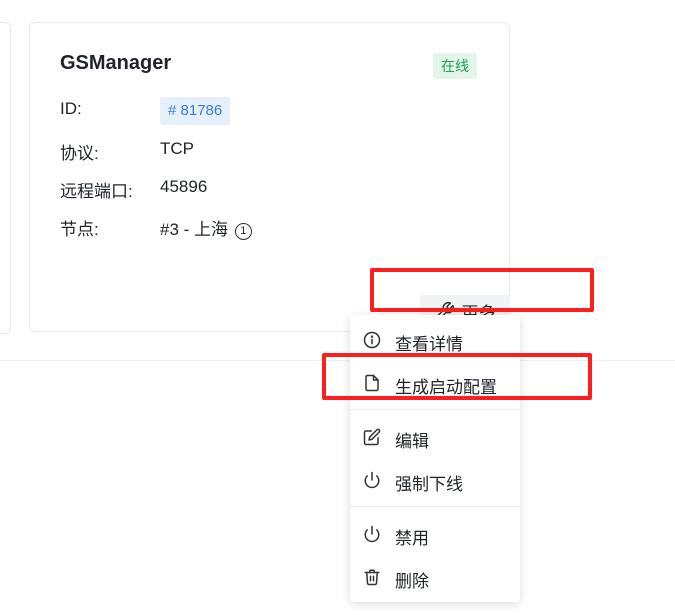 The height and width of the screenshot is (615, 675). Describe the element at coordinates (482, 290) in the screenshot. I see `highlight-box-more` at that location.